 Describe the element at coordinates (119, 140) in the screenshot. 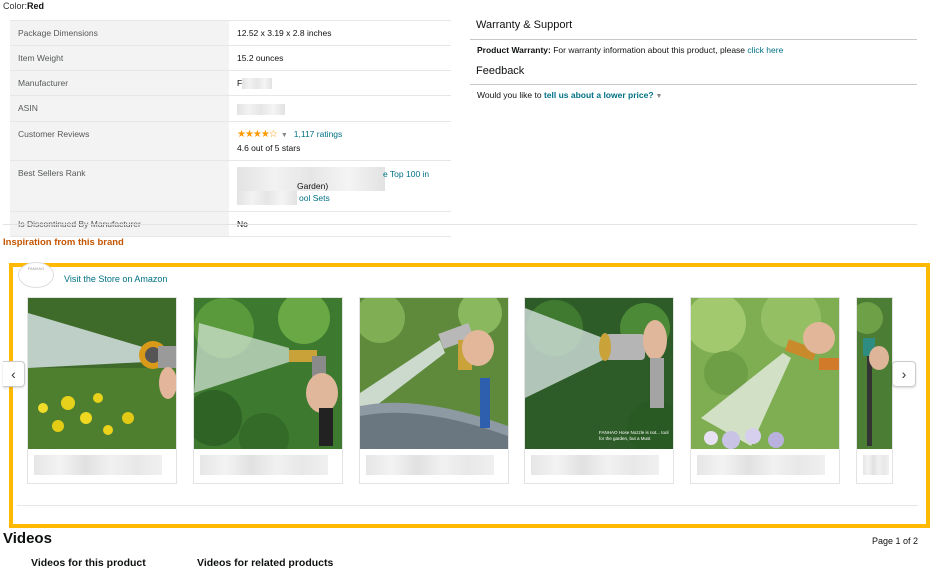

I see `detail-key: Customer Reviews` at that location.